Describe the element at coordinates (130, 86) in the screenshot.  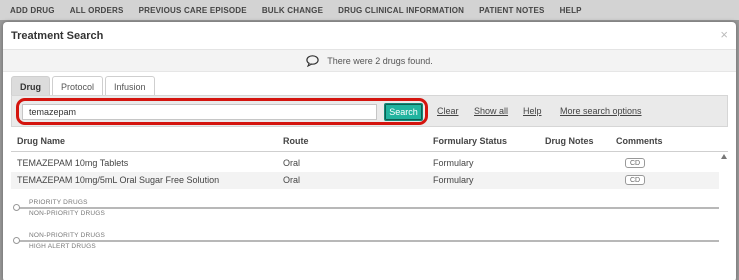
I see `tab-infusion: Infusion` at that location.